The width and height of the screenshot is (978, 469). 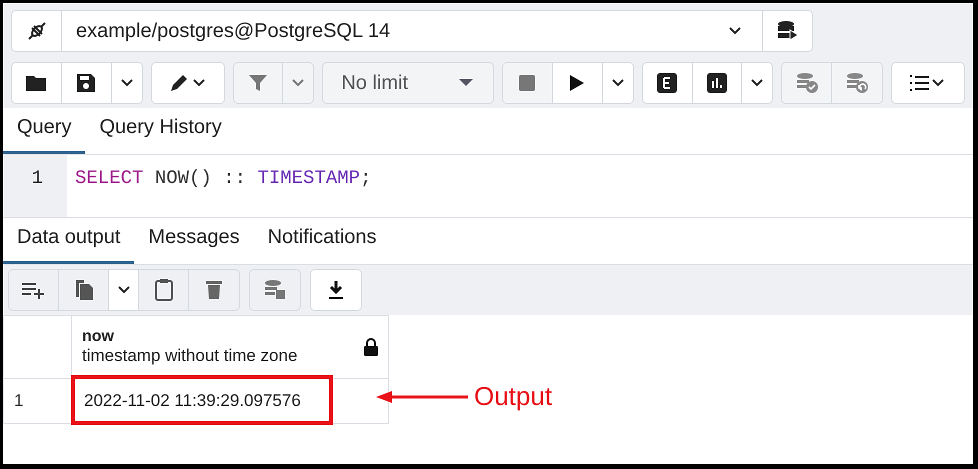 What do you see at coordinates (322, 241) in the screenshot?
I see `output-tab: Notifications` at bounding box center [322, 241].